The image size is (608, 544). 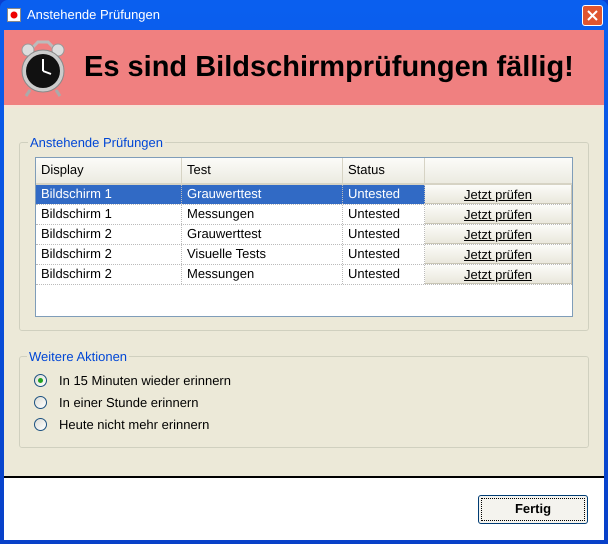 What do you see at coordinates (134, 424) in the screenshot?
I see `radio-label: Heute nicht mehr erinnern` at bounding box center [134, 424].